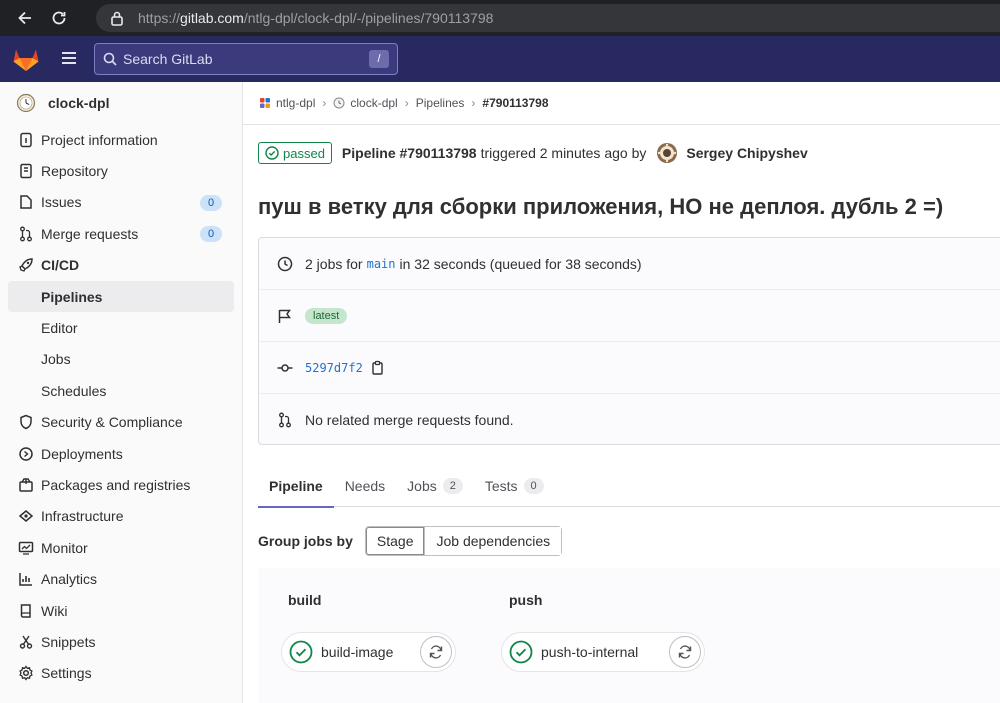 Image resolution: width=1000 pixels, height=703 pixels. Describe the element at coordinates (54, 610) in the screenshot. I see `sidebar-item-label: Wiki` at that location.